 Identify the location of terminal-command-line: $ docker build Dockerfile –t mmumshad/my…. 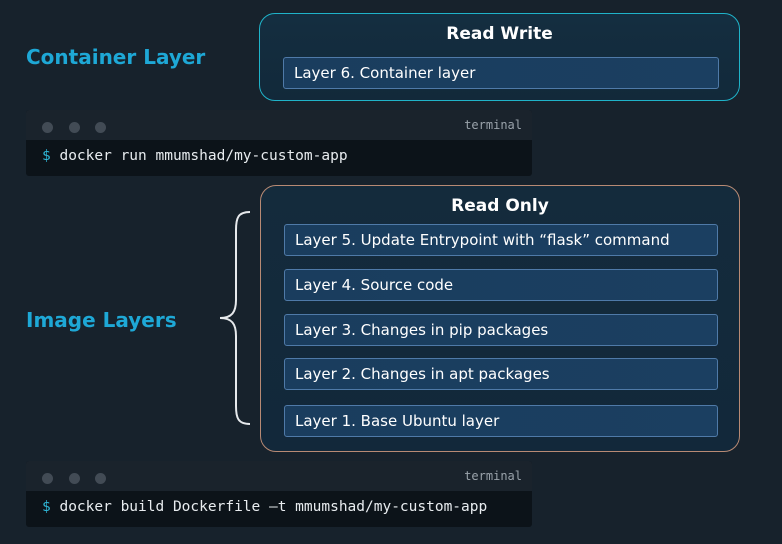
(264, 507).